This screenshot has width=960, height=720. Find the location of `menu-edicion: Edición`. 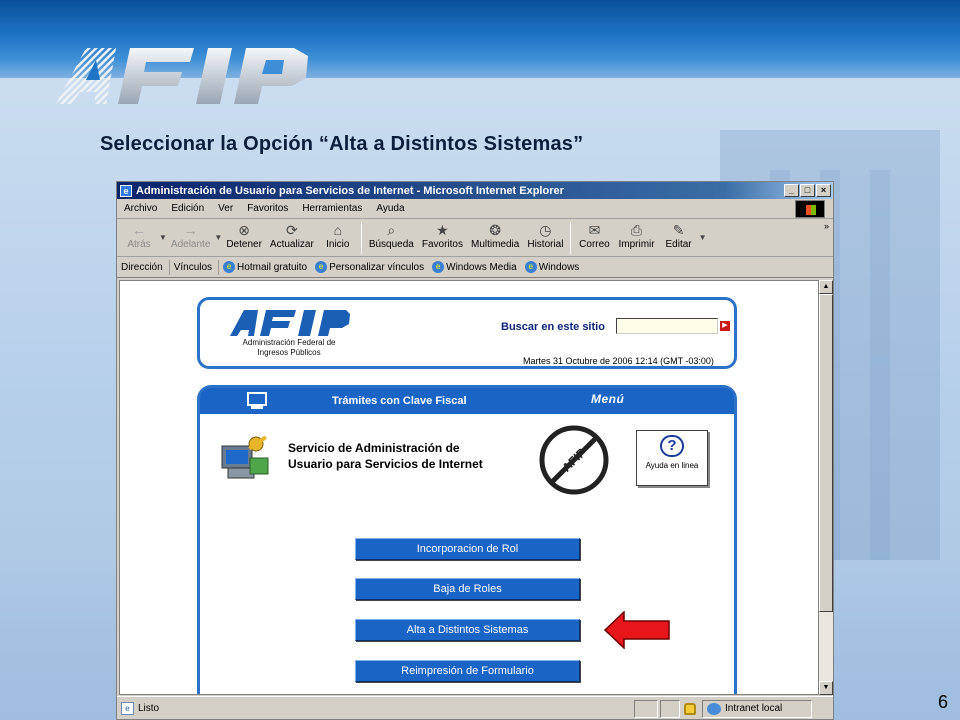

menu-edicion: Edición is located at coordinates (187, 208).